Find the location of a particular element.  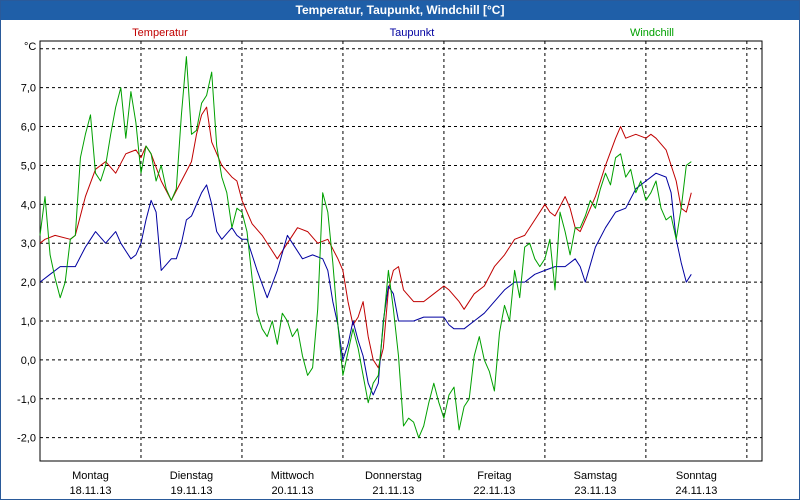

x-tick-day: Samstag is located at coordinates (595, 476).